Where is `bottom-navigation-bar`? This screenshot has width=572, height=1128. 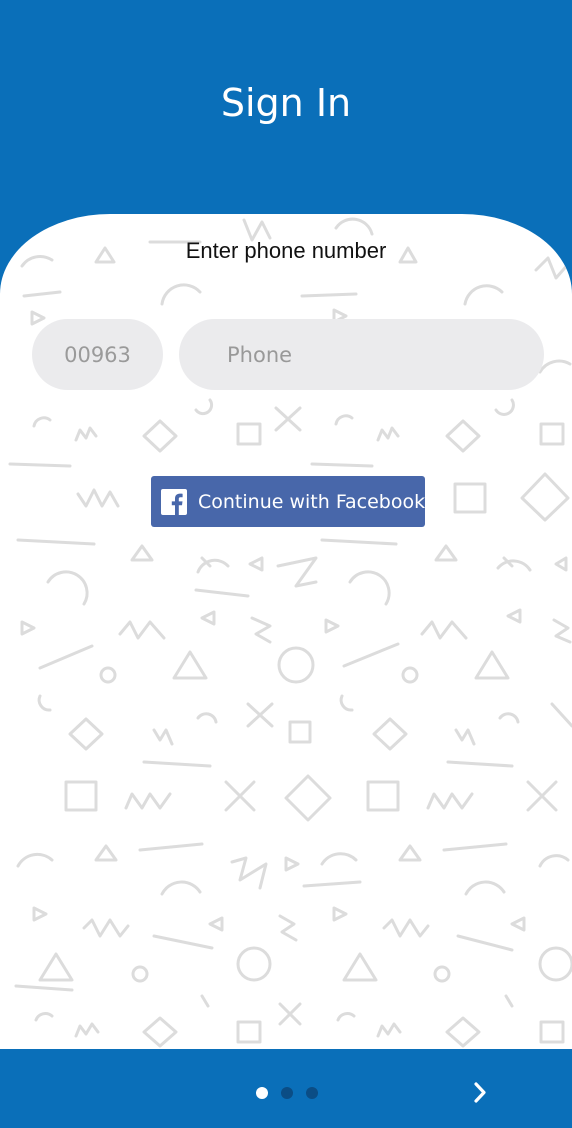 bottom-navigation-bar is located at coordinates (286, 1088).